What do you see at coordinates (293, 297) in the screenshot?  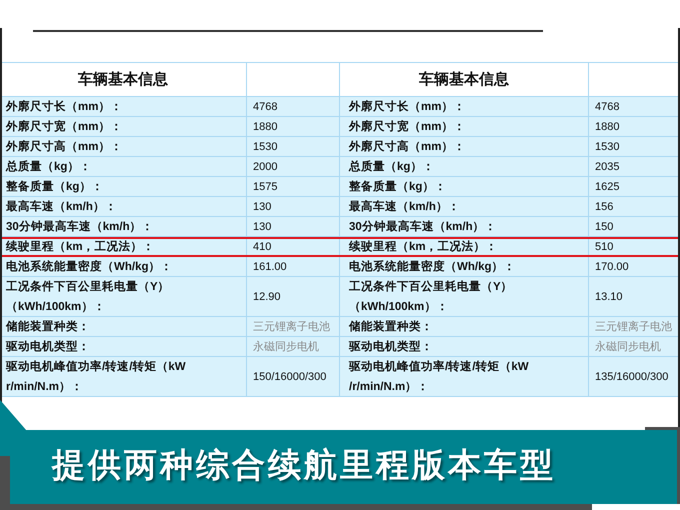 I see `spec-value: 12.90` at bounding box center [293, 297].